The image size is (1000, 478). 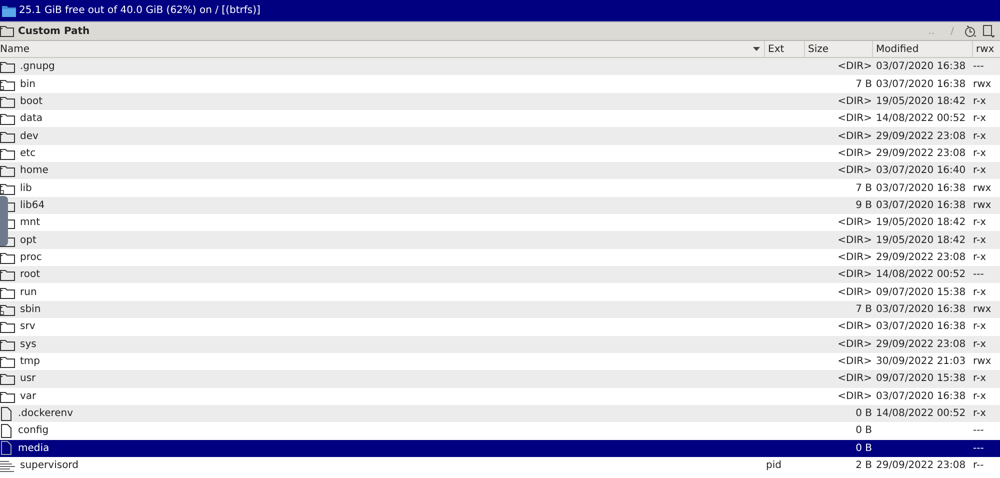 I want to click on sort-arrow-icon, so click(x=756, y=49).